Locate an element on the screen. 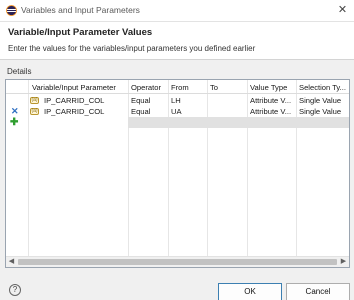 The image size is (354, 300). ok-button: OK is located at coordinates (250, 291).